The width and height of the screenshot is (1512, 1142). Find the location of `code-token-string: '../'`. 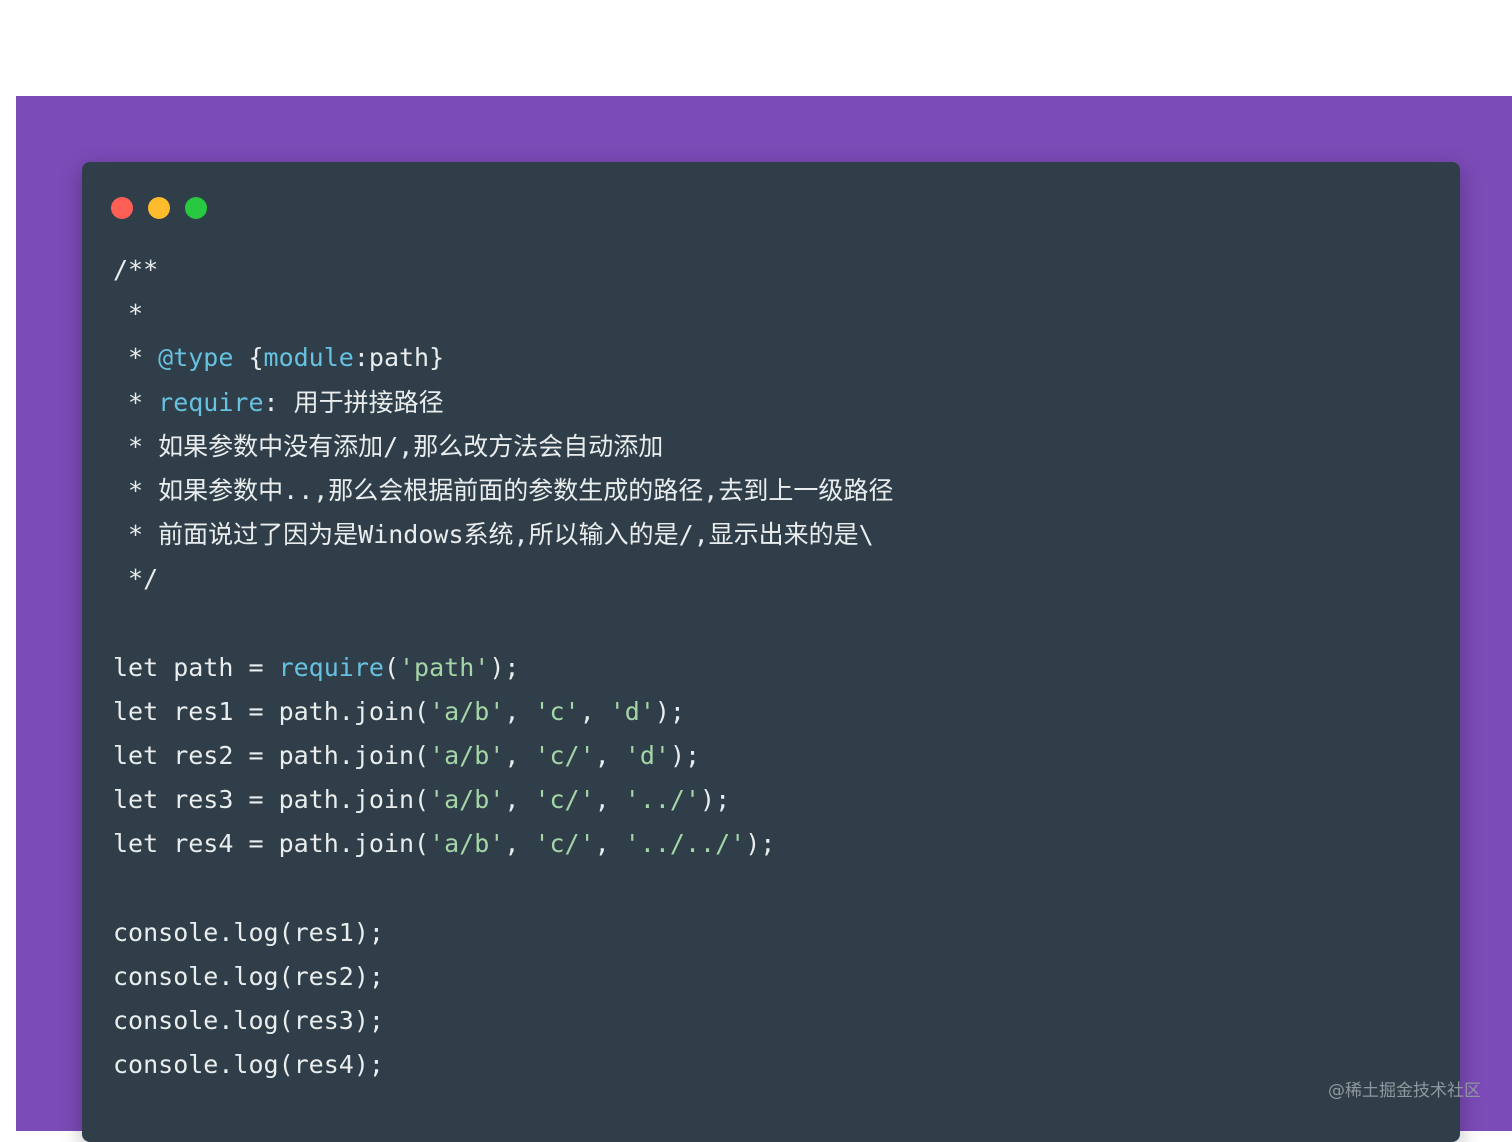

code-token-string: '../' is located at coordinates (662, 800).